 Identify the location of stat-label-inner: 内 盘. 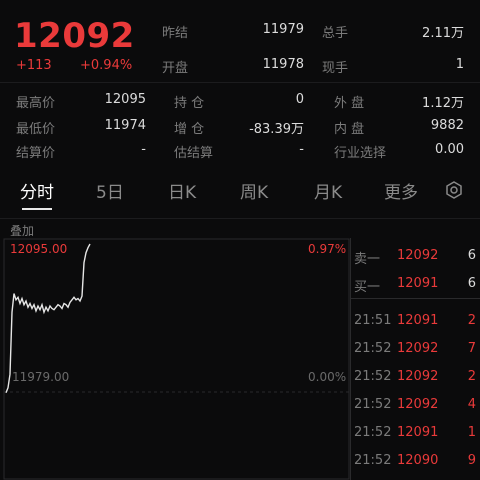
(349, 129).